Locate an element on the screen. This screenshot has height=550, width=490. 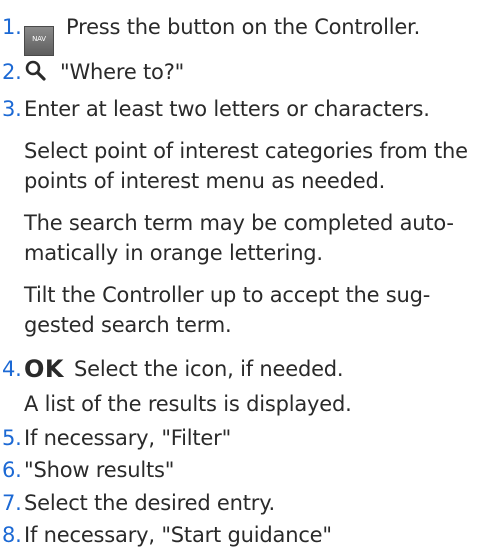
step-text: "Where to?" is located at coordinates (122, 72).